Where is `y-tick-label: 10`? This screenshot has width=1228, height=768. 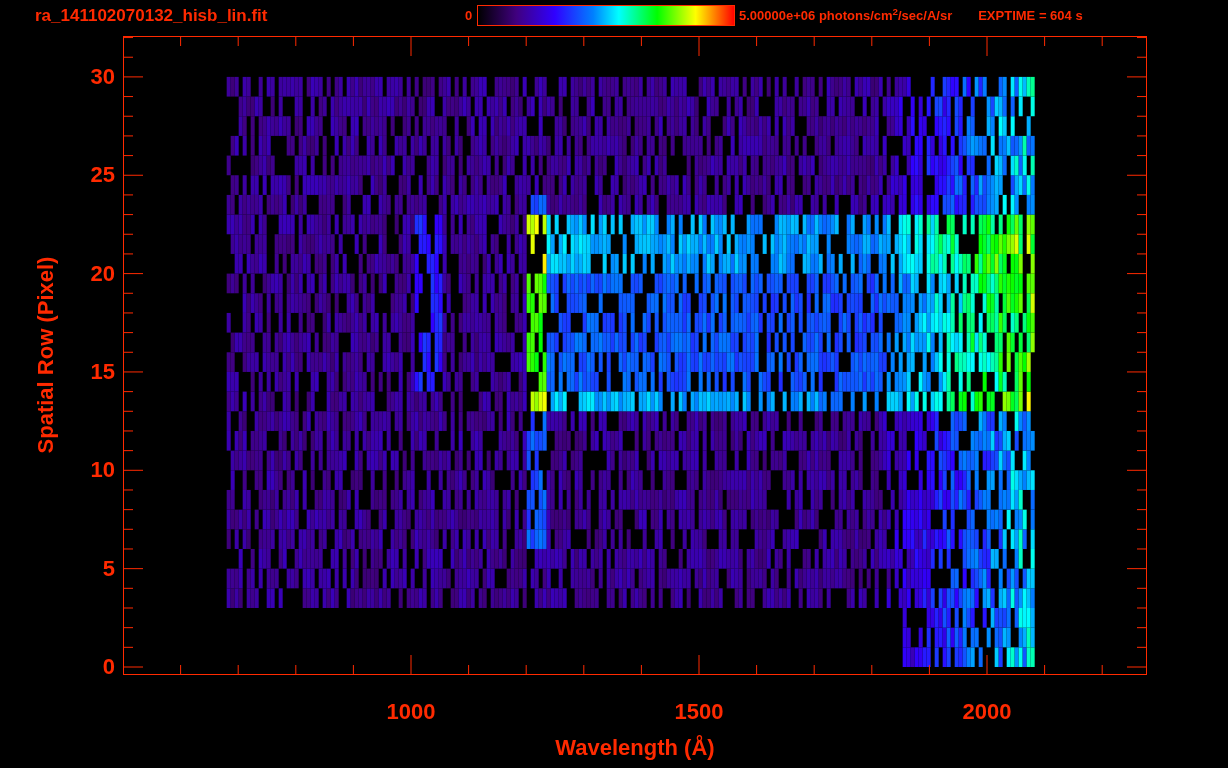
y-tick-label: 10 is located at coordinates (102, 470).